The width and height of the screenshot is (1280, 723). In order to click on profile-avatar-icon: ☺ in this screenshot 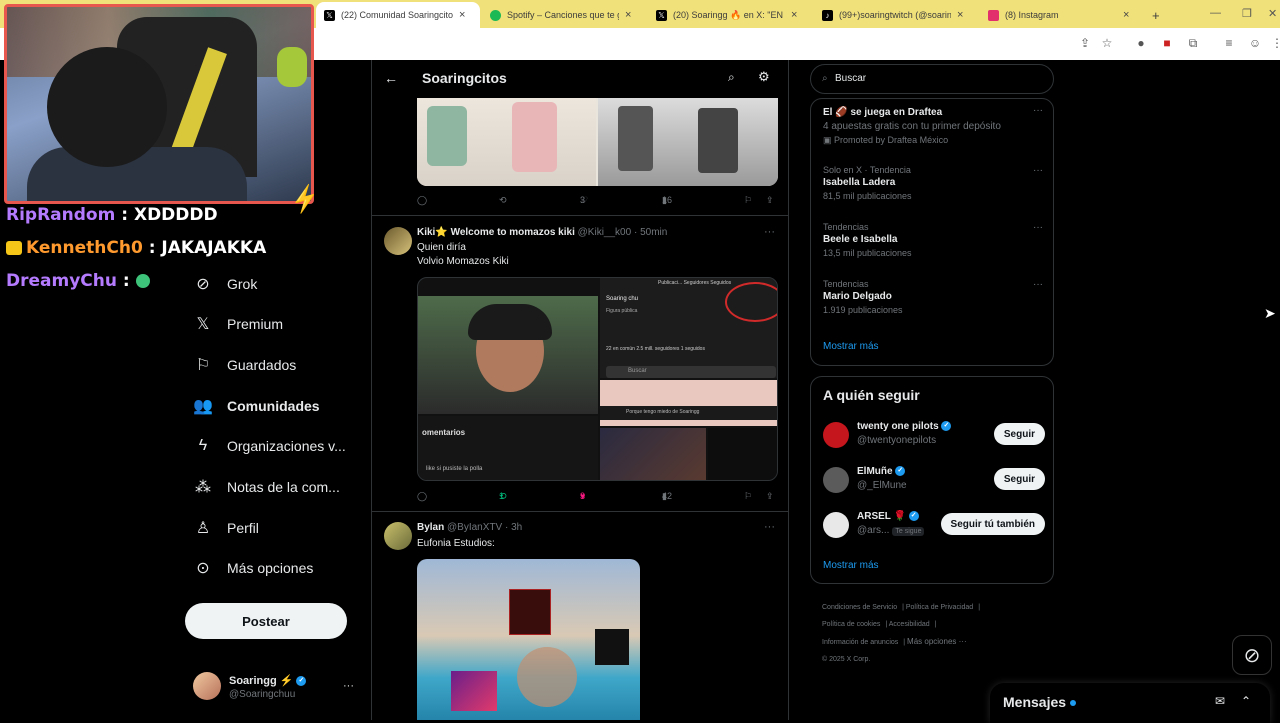, I will do `click(1255, 44)`.